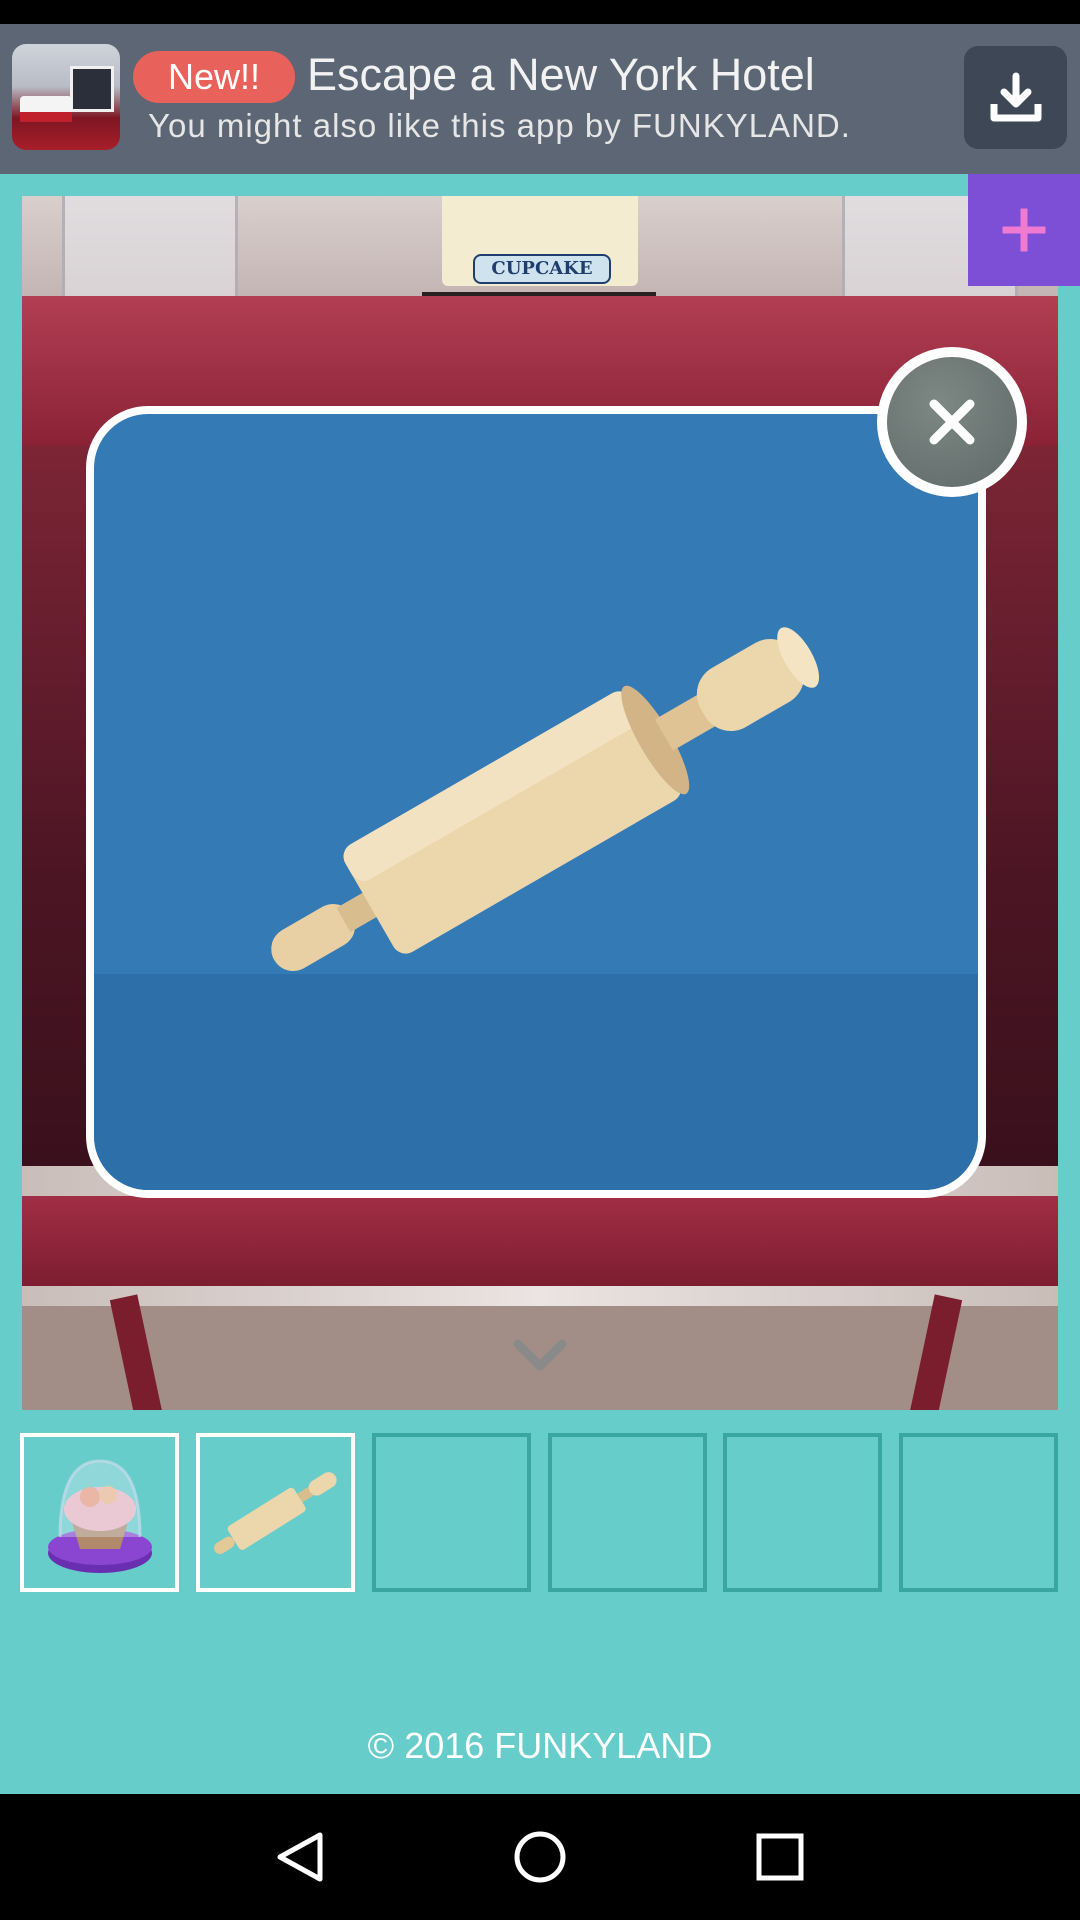 Image resolution: width=1080 pixels, height=1920 pixels. I want to click on download-icon, so click(1016, 97).